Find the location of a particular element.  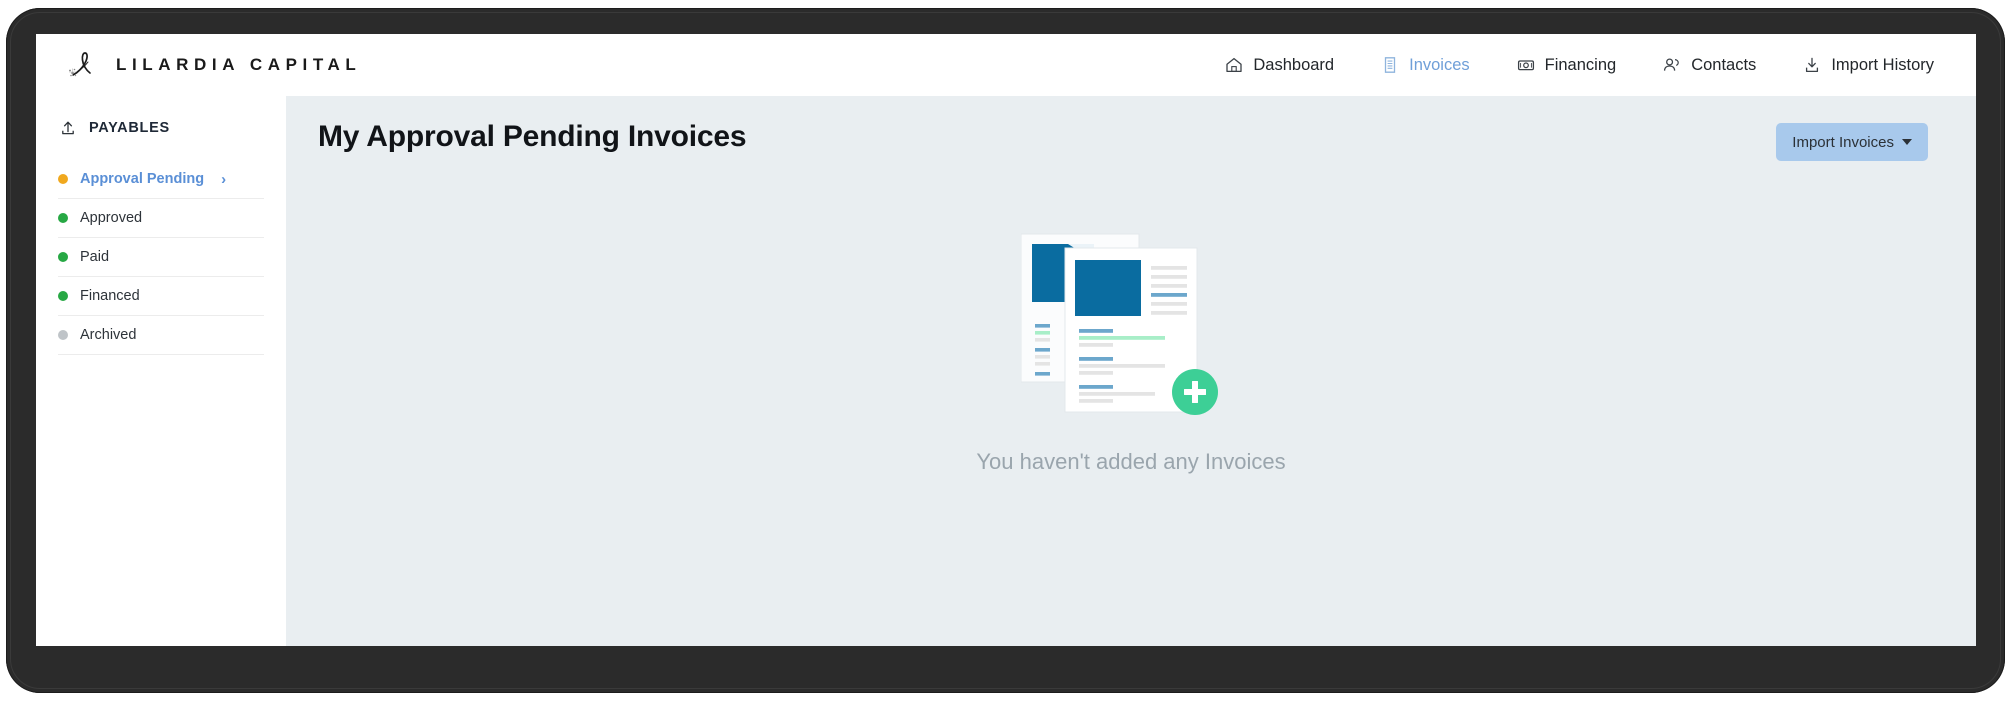

sidebar-header: PAYABLES is located at coordinates (161, 128).